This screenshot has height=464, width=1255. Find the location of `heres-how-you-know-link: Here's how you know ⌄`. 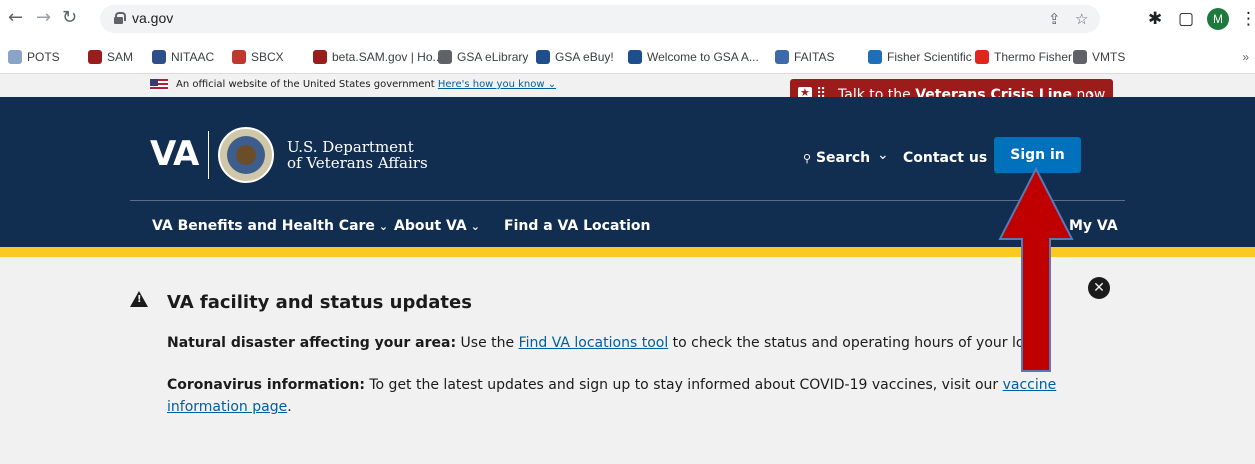

heres-how-you-know-link: Here's how you know ⌄ is located at coordinates (497, 84).